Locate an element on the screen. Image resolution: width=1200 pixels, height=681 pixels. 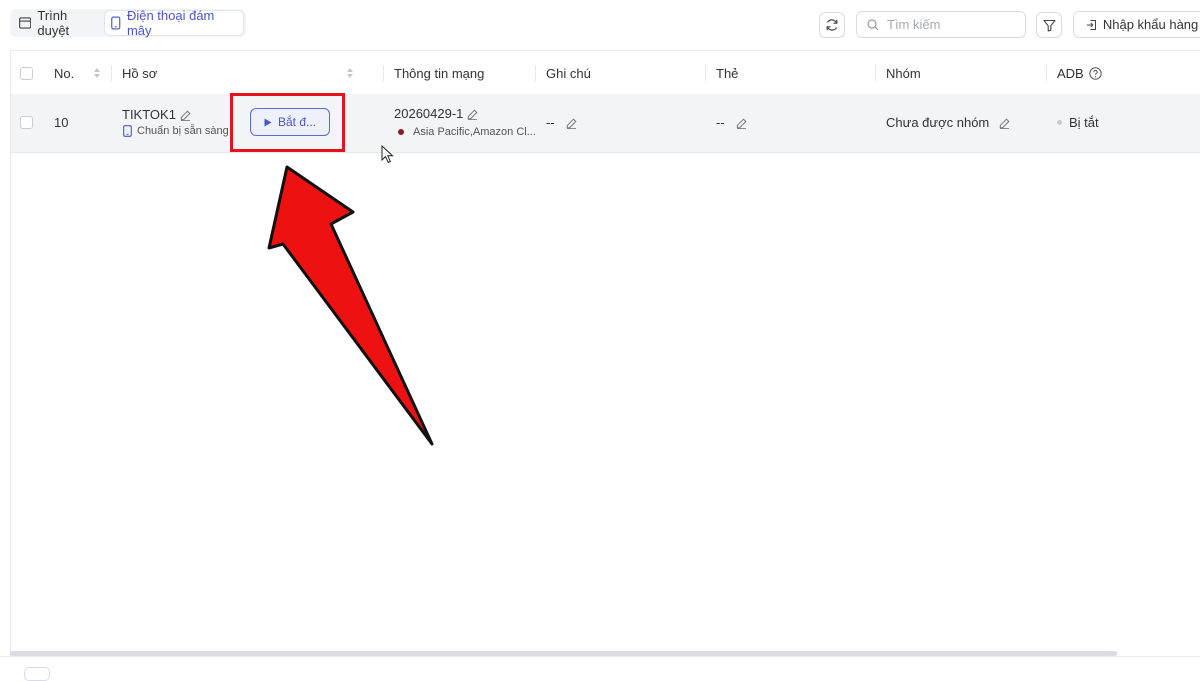
import-icon is located at coordinates (1091, 24).